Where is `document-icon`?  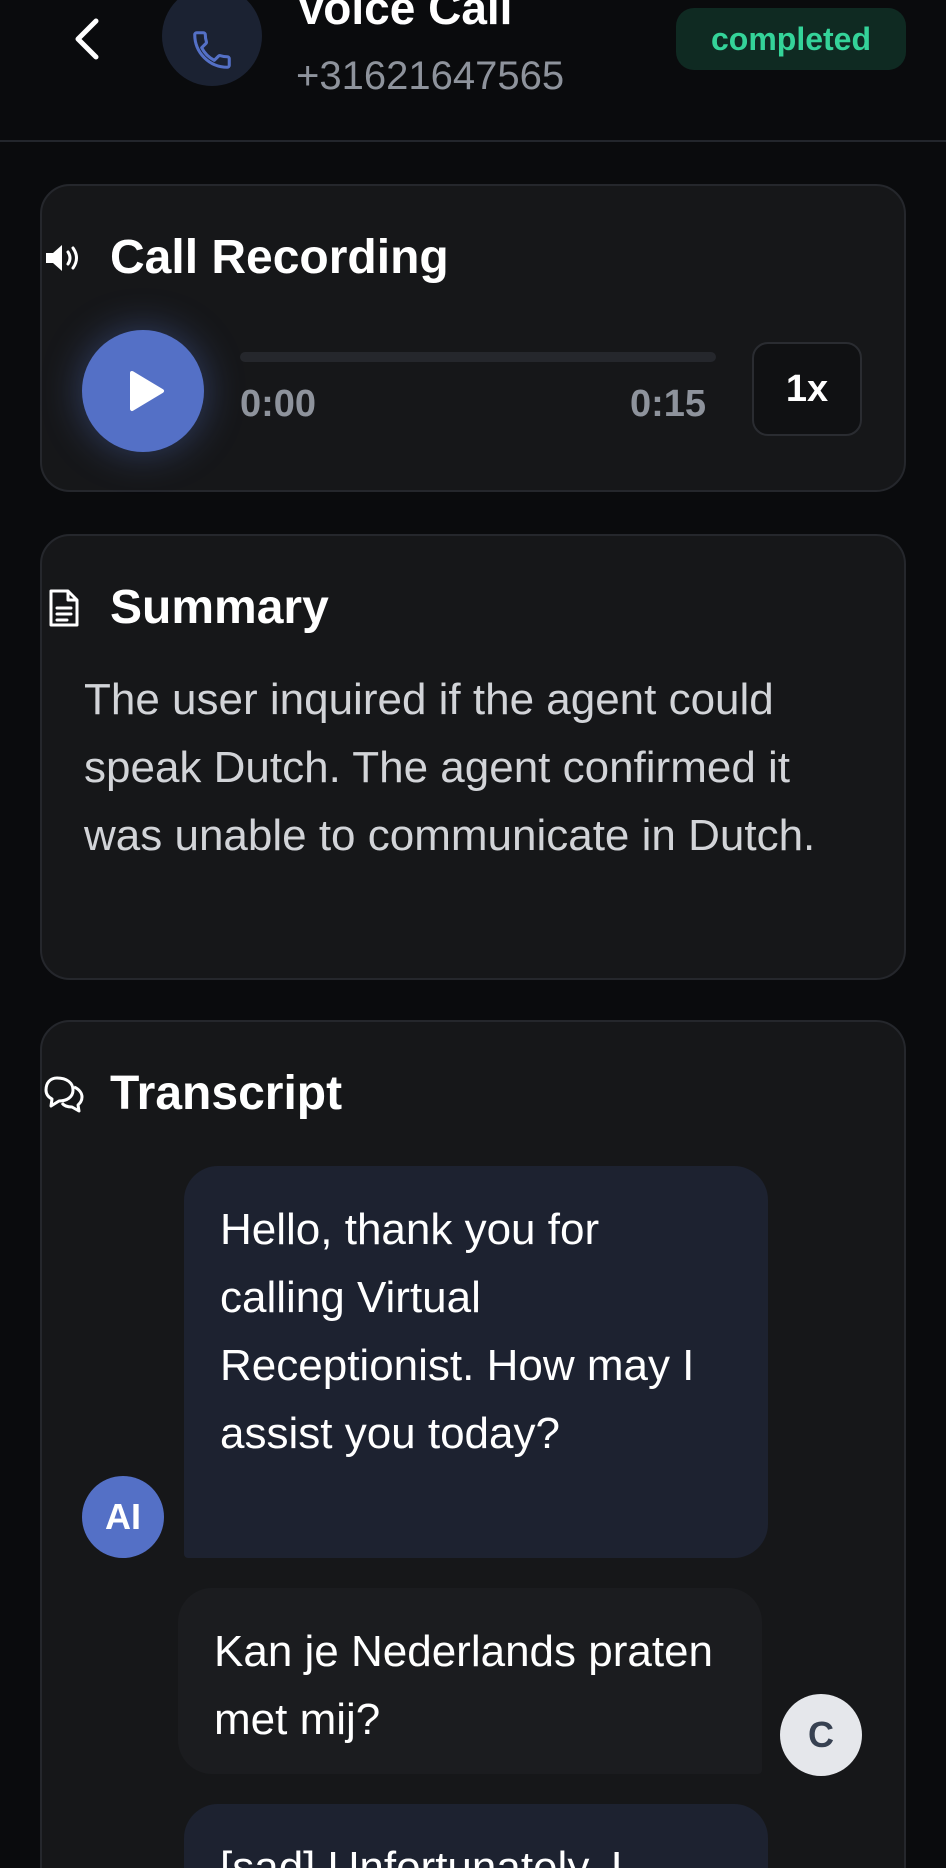 document-icon is located at coordinates (64, 608).